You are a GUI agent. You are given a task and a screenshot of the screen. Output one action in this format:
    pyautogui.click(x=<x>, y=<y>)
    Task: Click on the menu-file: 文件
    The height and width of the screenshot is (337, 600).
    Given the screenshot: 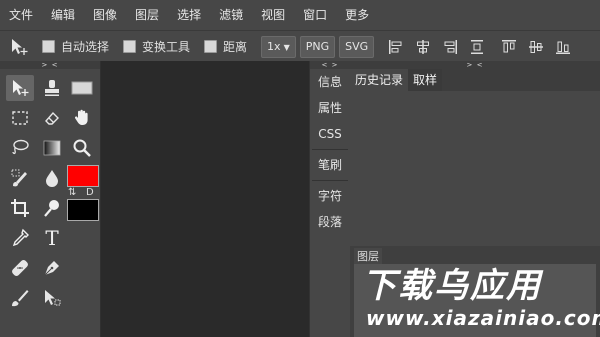 What is the action you would take?
    pyautogui.click(x=21, y=15)
    